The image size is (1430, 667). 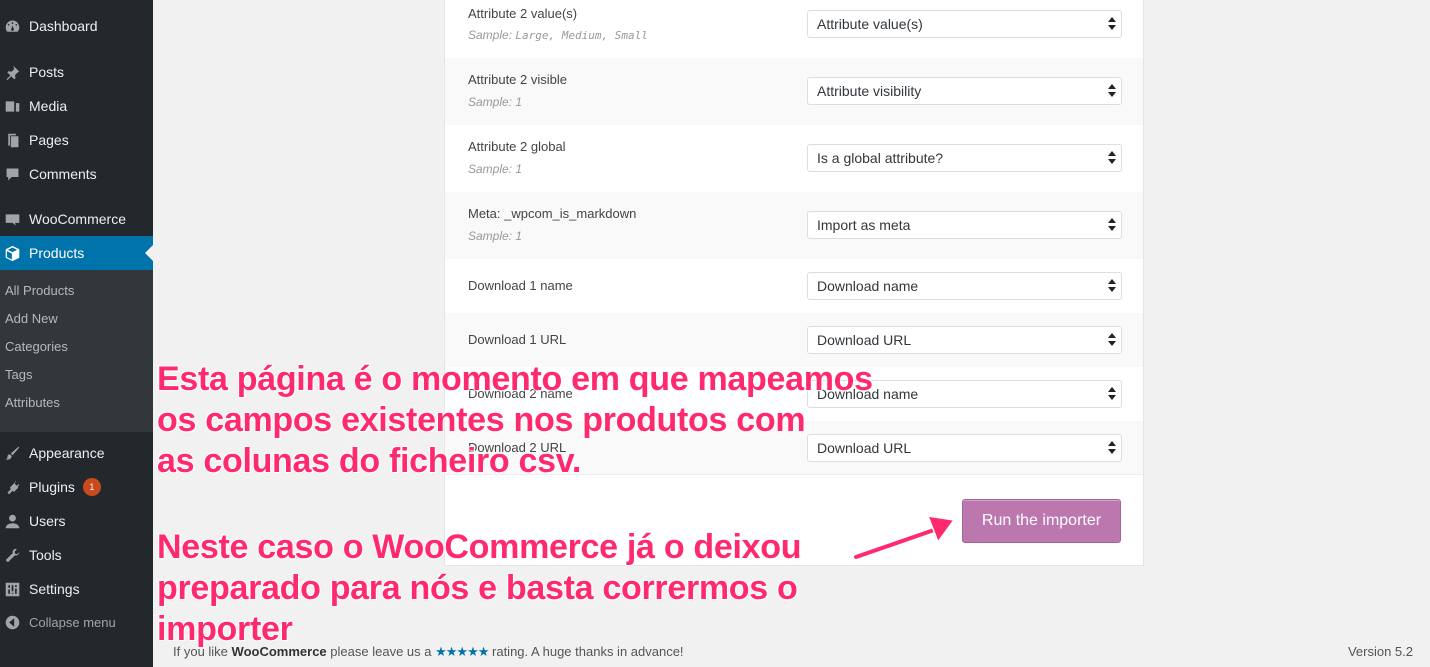 I want to click on annotation-arrow, so click(x=904, y=538).